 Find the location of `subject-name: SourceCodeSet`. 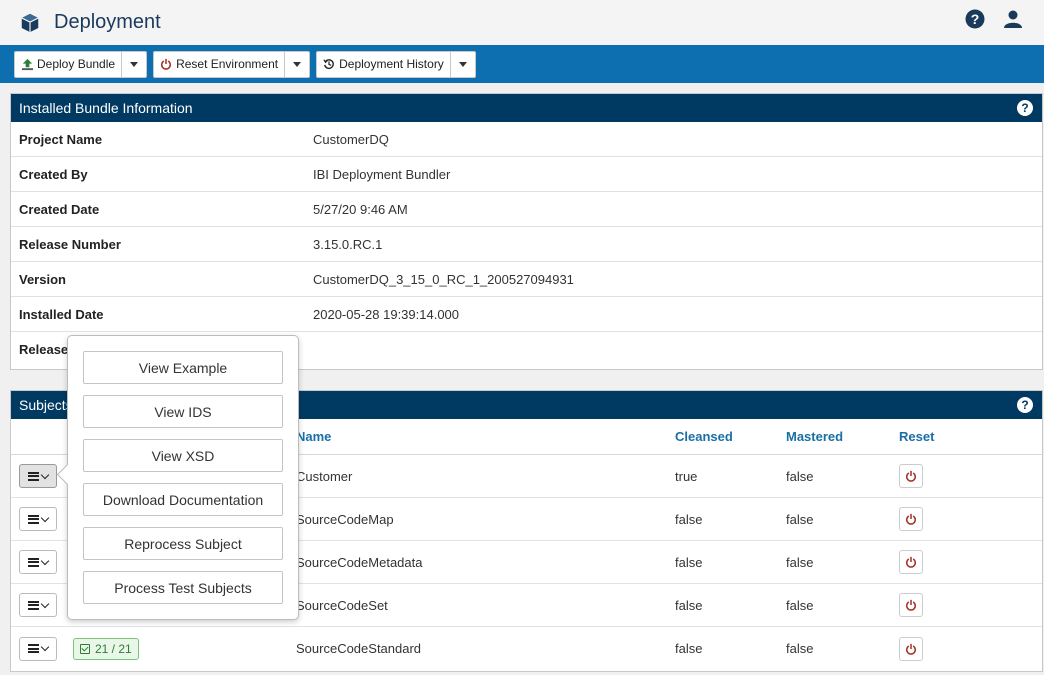

subject-name: SourceCodeSet is located at coordinates (342, 605).